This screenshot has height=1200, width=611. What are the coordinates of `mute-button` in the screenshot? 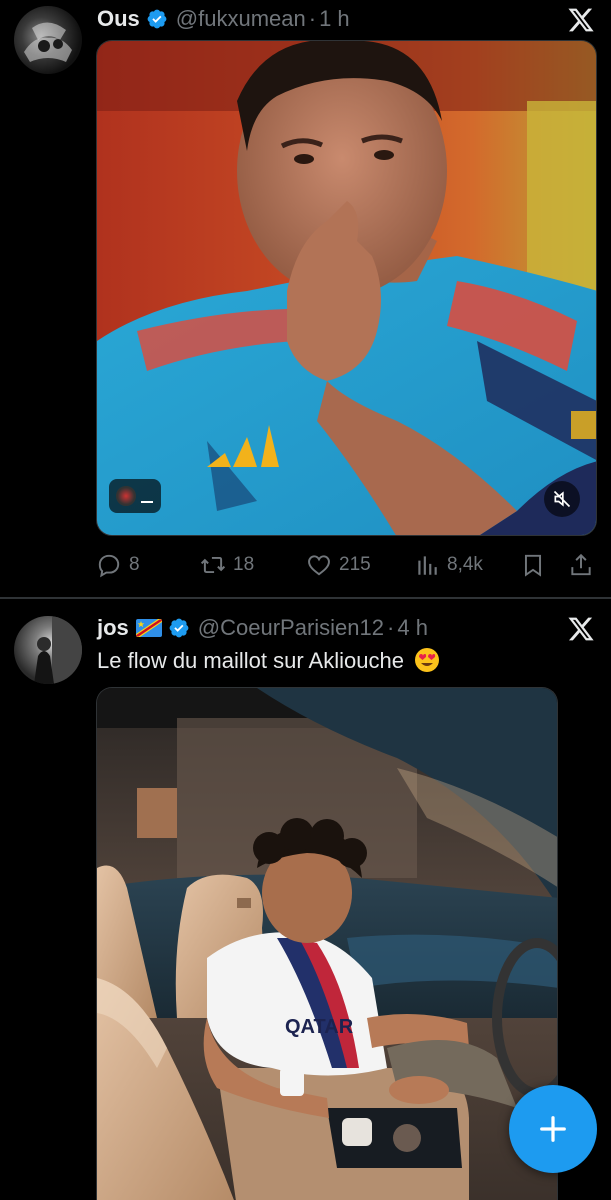 It's located at (562, 499).